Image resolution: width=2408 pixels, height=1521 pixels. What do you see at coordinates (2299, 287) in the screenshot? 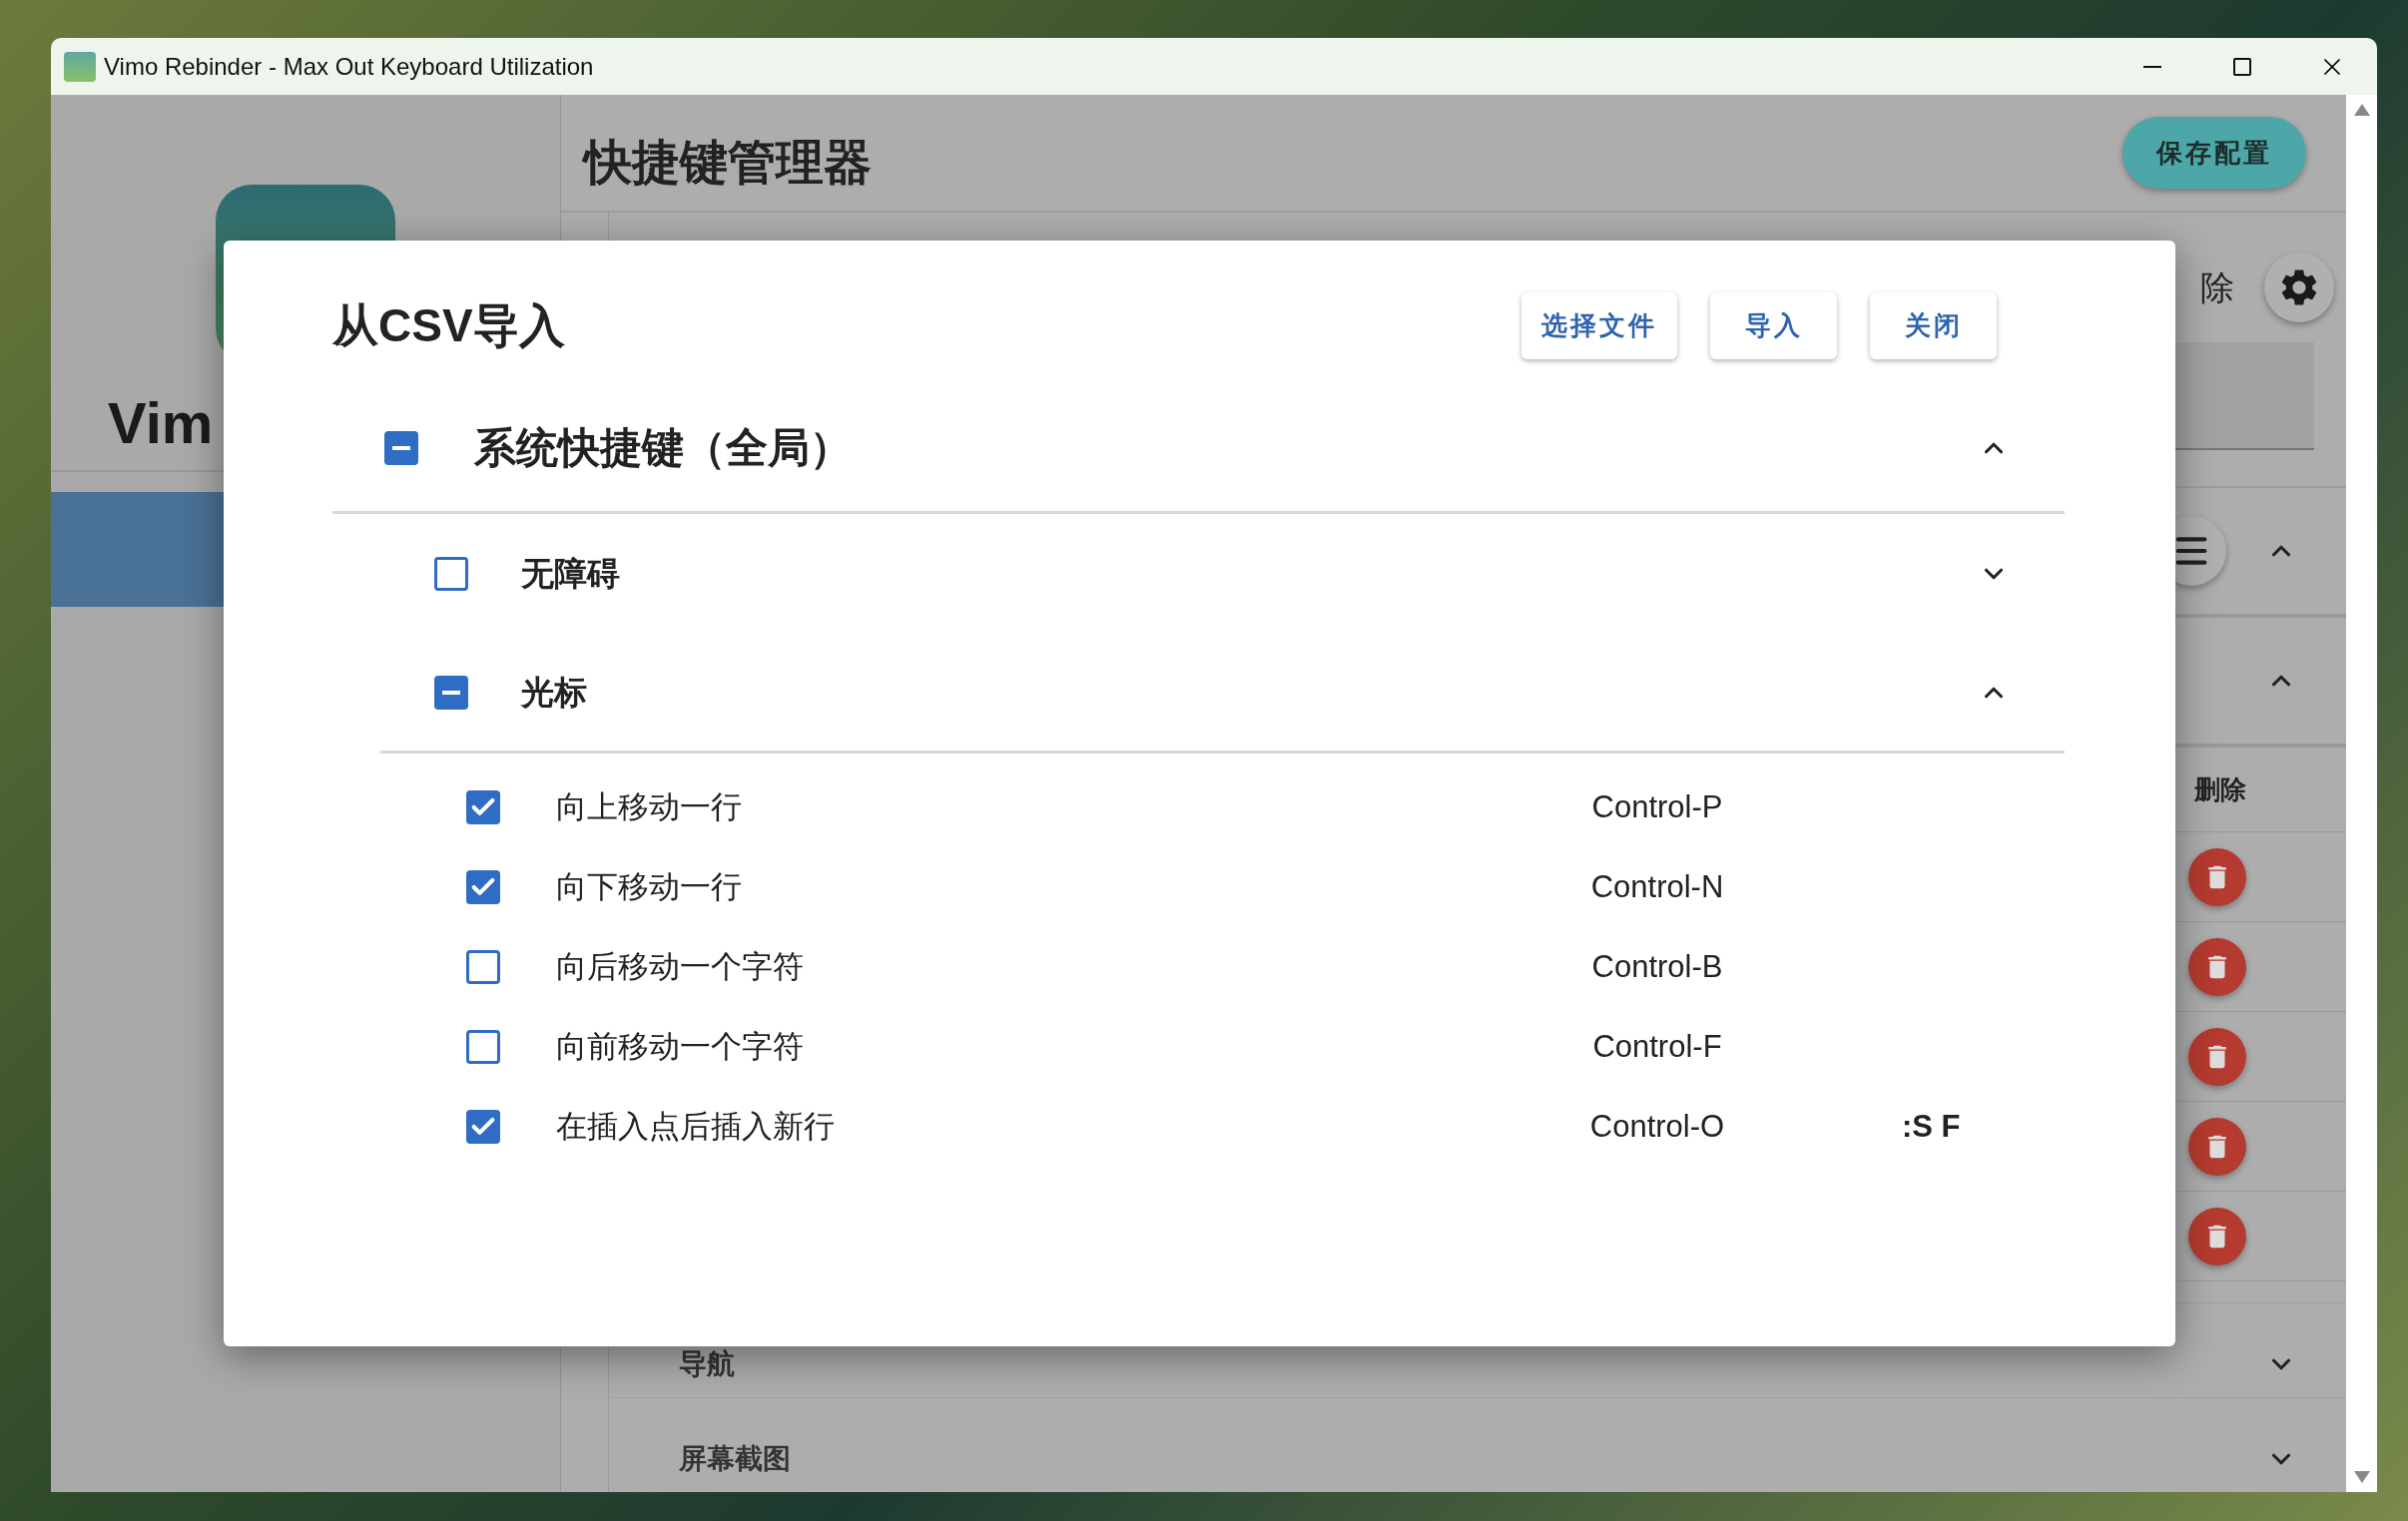
I see `settings-button` at bounding box center [2299, 287].